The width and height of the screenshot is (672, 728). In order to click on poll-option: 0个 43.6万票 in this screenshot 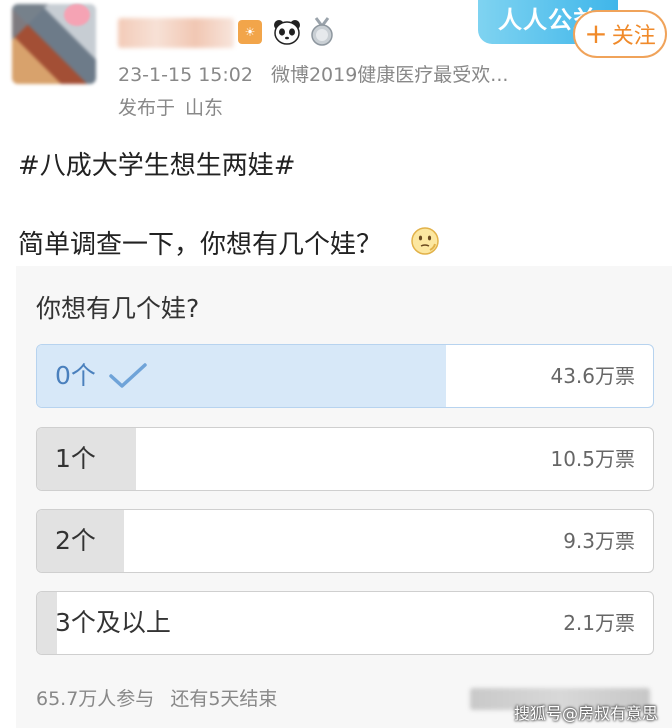, I will do `click(345, 376)`.